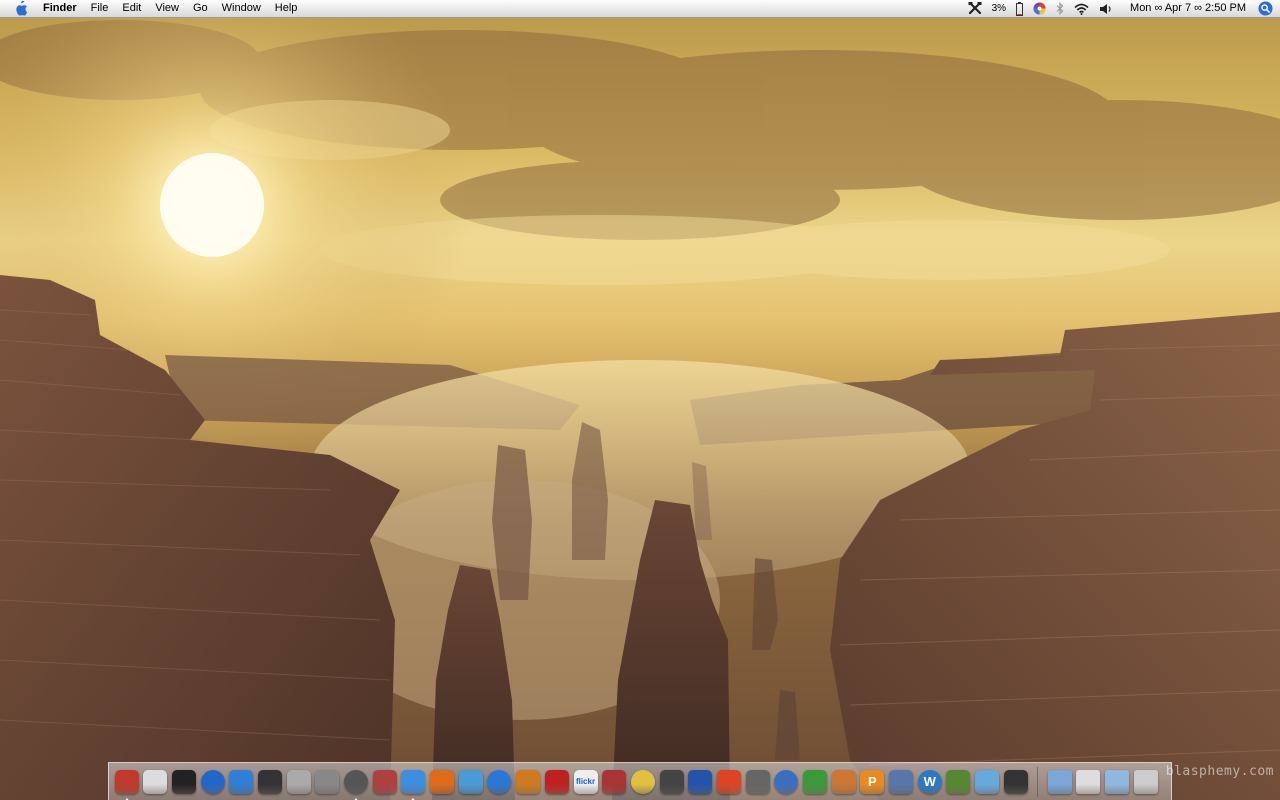 This screenshot has height=800, width=1280. I want to click on app-menu-finder: Finder, so click(60, 8).